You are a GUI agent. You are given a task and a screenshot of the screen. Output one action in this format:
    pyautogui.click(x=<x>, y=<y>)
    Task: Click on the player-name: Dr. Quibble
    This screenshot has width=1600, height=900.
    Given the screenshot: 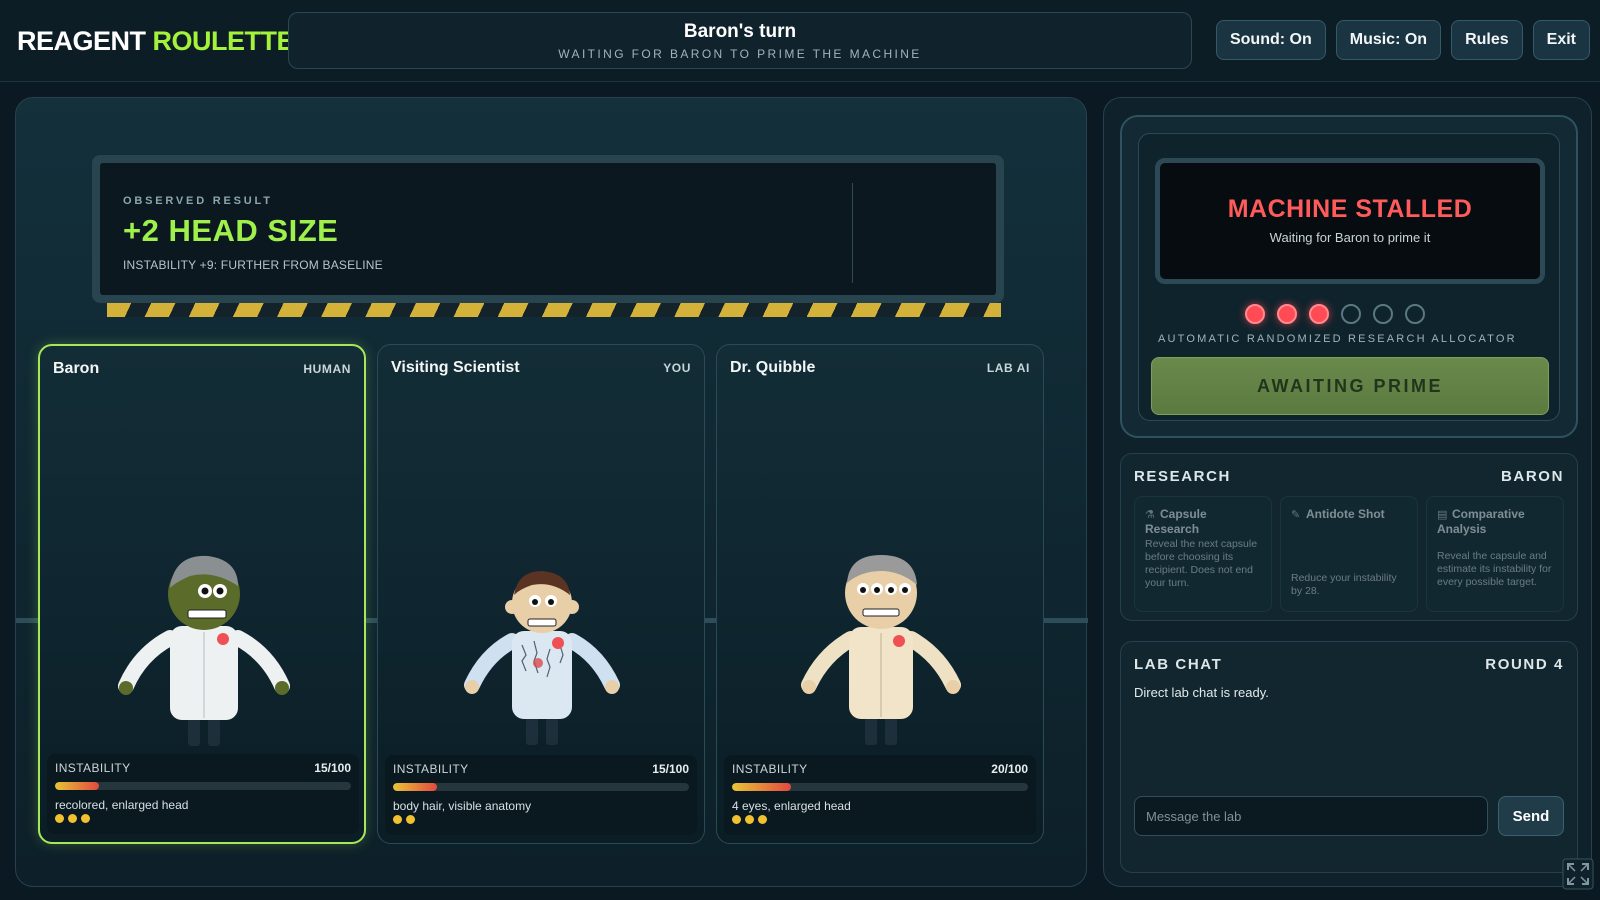 What is the action you would take?
    pyautogui.click(x=773, y=367)
    